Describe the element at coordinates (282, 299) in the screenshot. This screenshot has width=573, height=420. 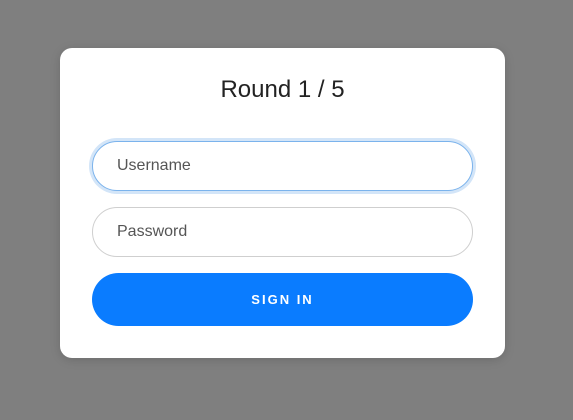
I see `sign-in-button: SIGN IN` at that location.